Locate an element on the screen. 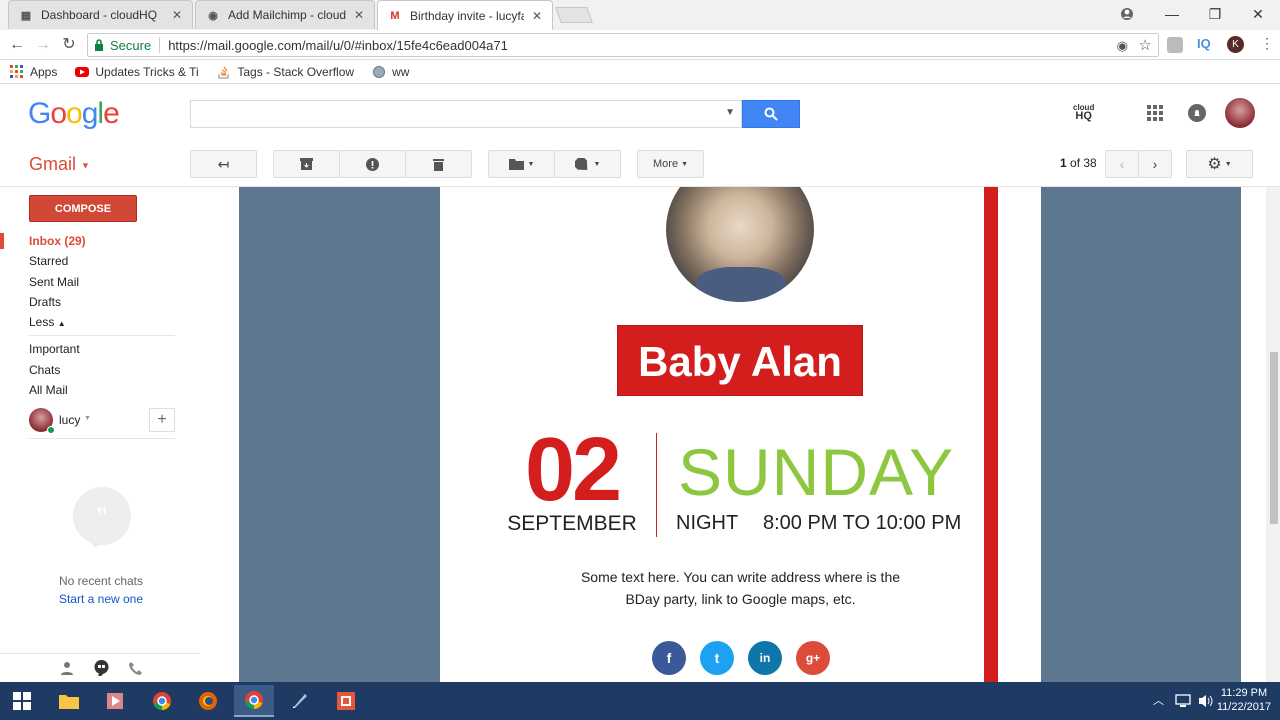 This screenshot has width=1280, height=720. newer-button: ‹ is located at coordinates (1122, 164).